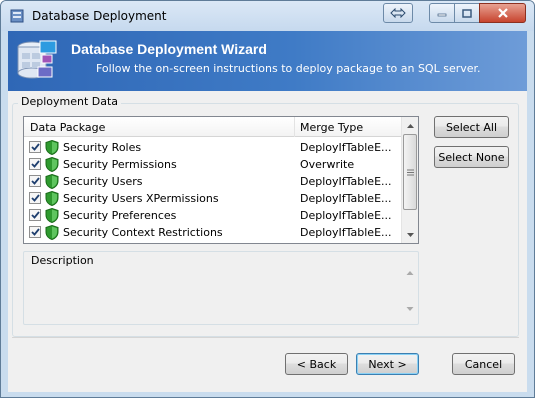  I want to click on scroll-down-button, so click(410, 234).